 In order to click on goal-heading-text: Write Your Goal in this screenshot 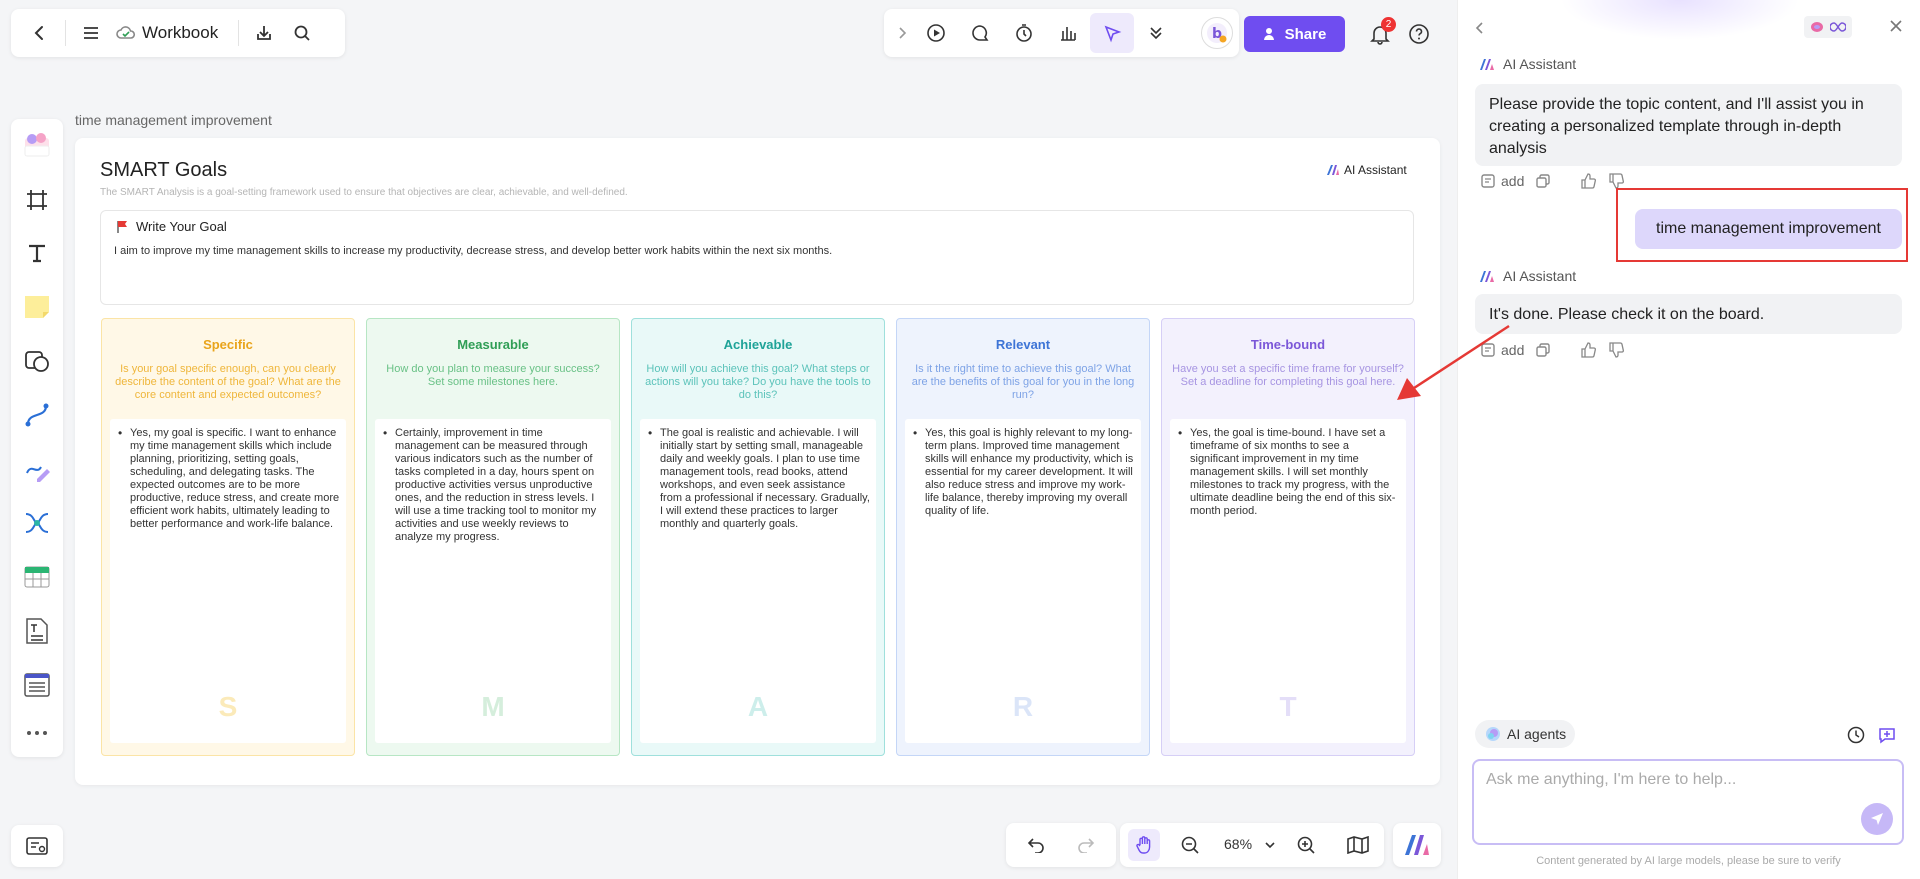, I will do `click(181, 226)`.